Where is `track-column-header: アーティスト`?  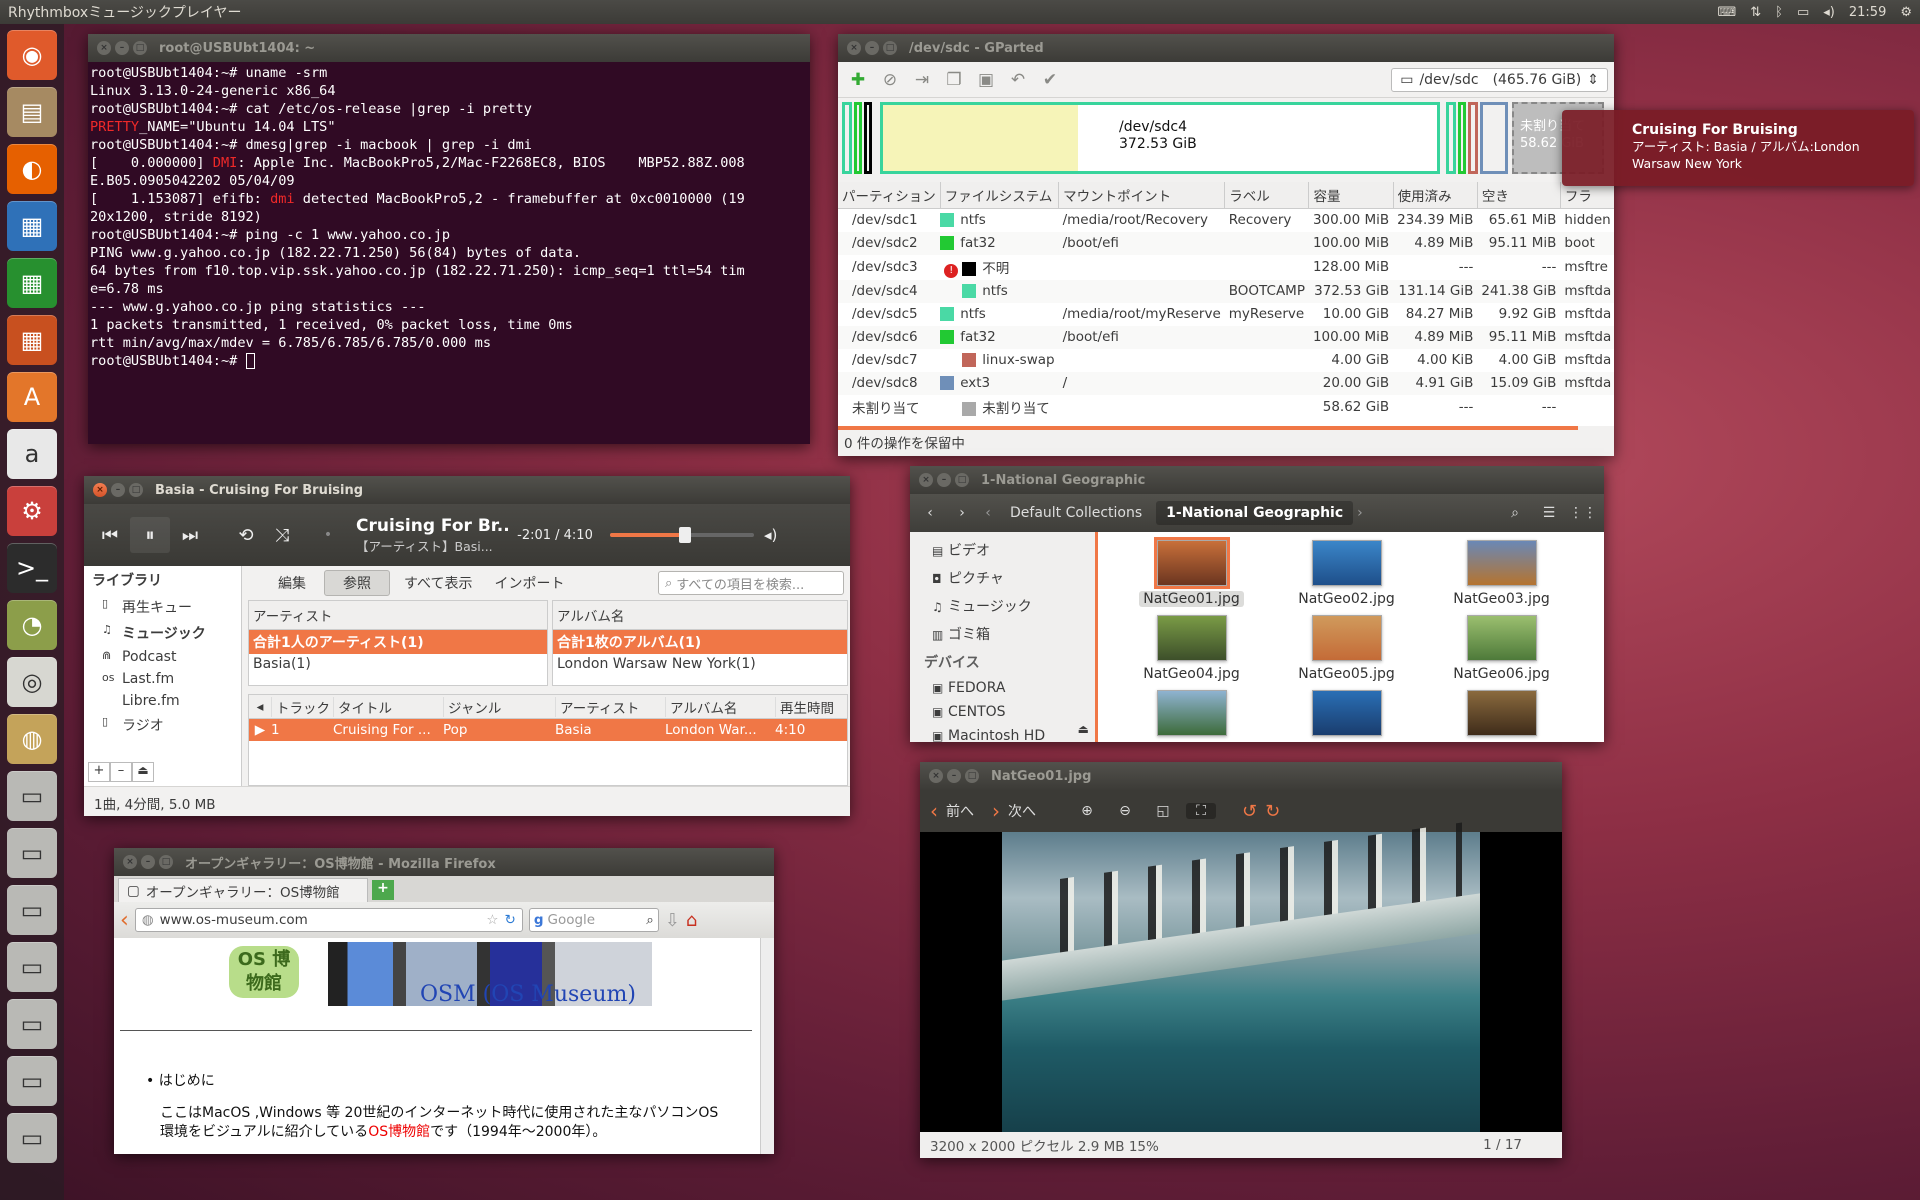 track-column-header: アーティスト is located at coordinates (610, 706).